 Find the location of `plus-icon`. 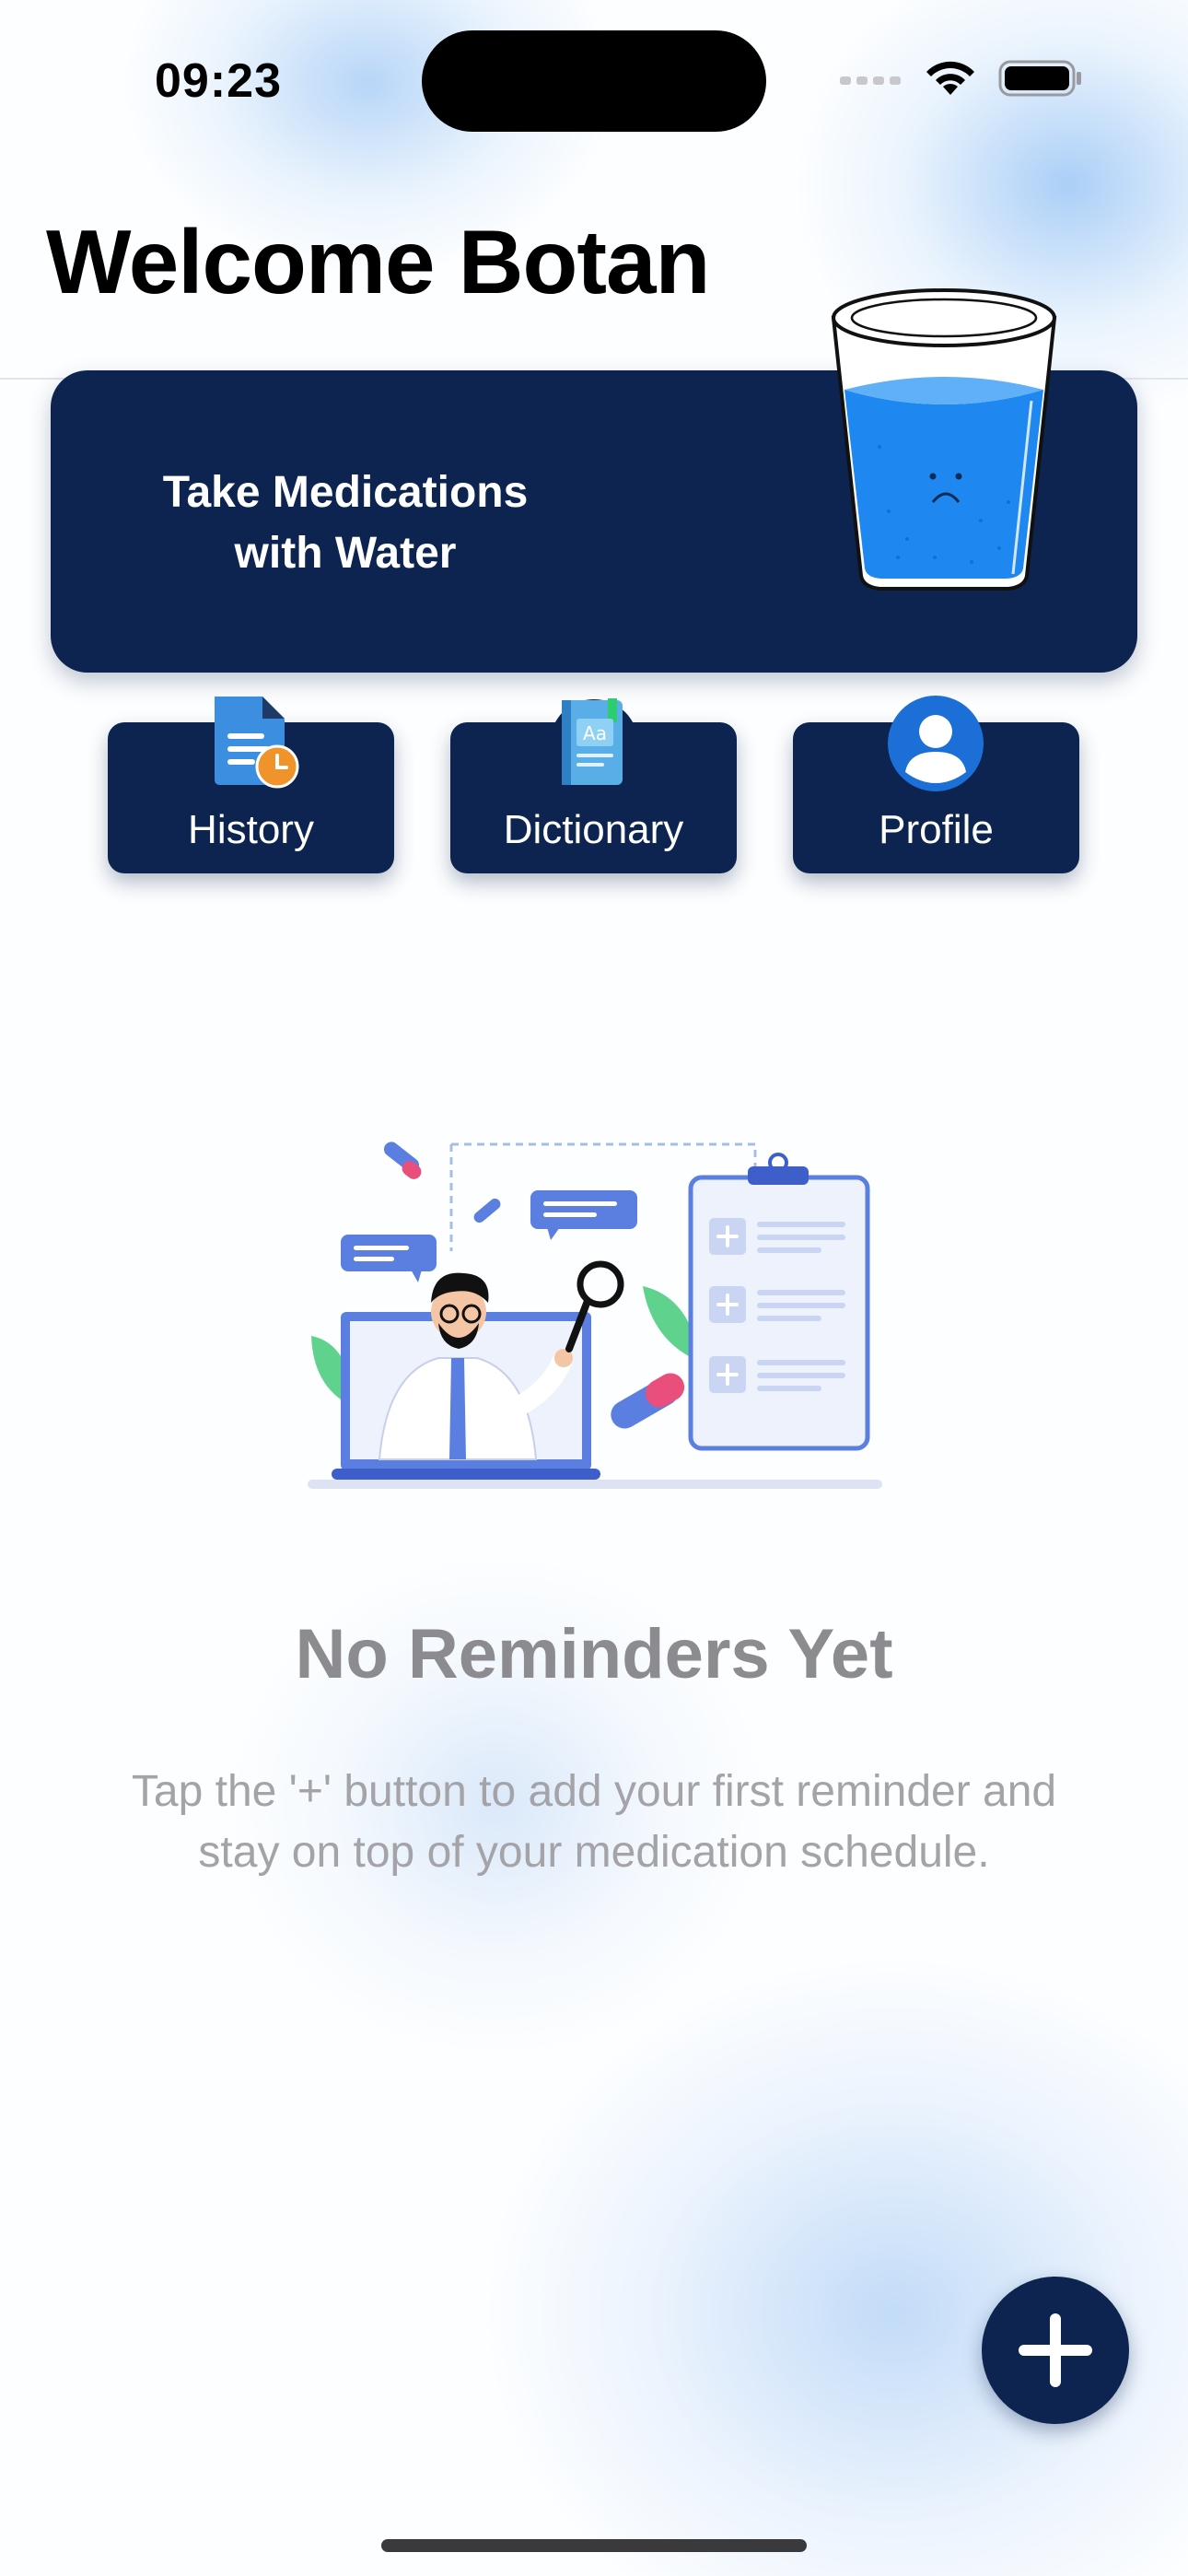

plus-icon is located at coordinates (1055, 2350).